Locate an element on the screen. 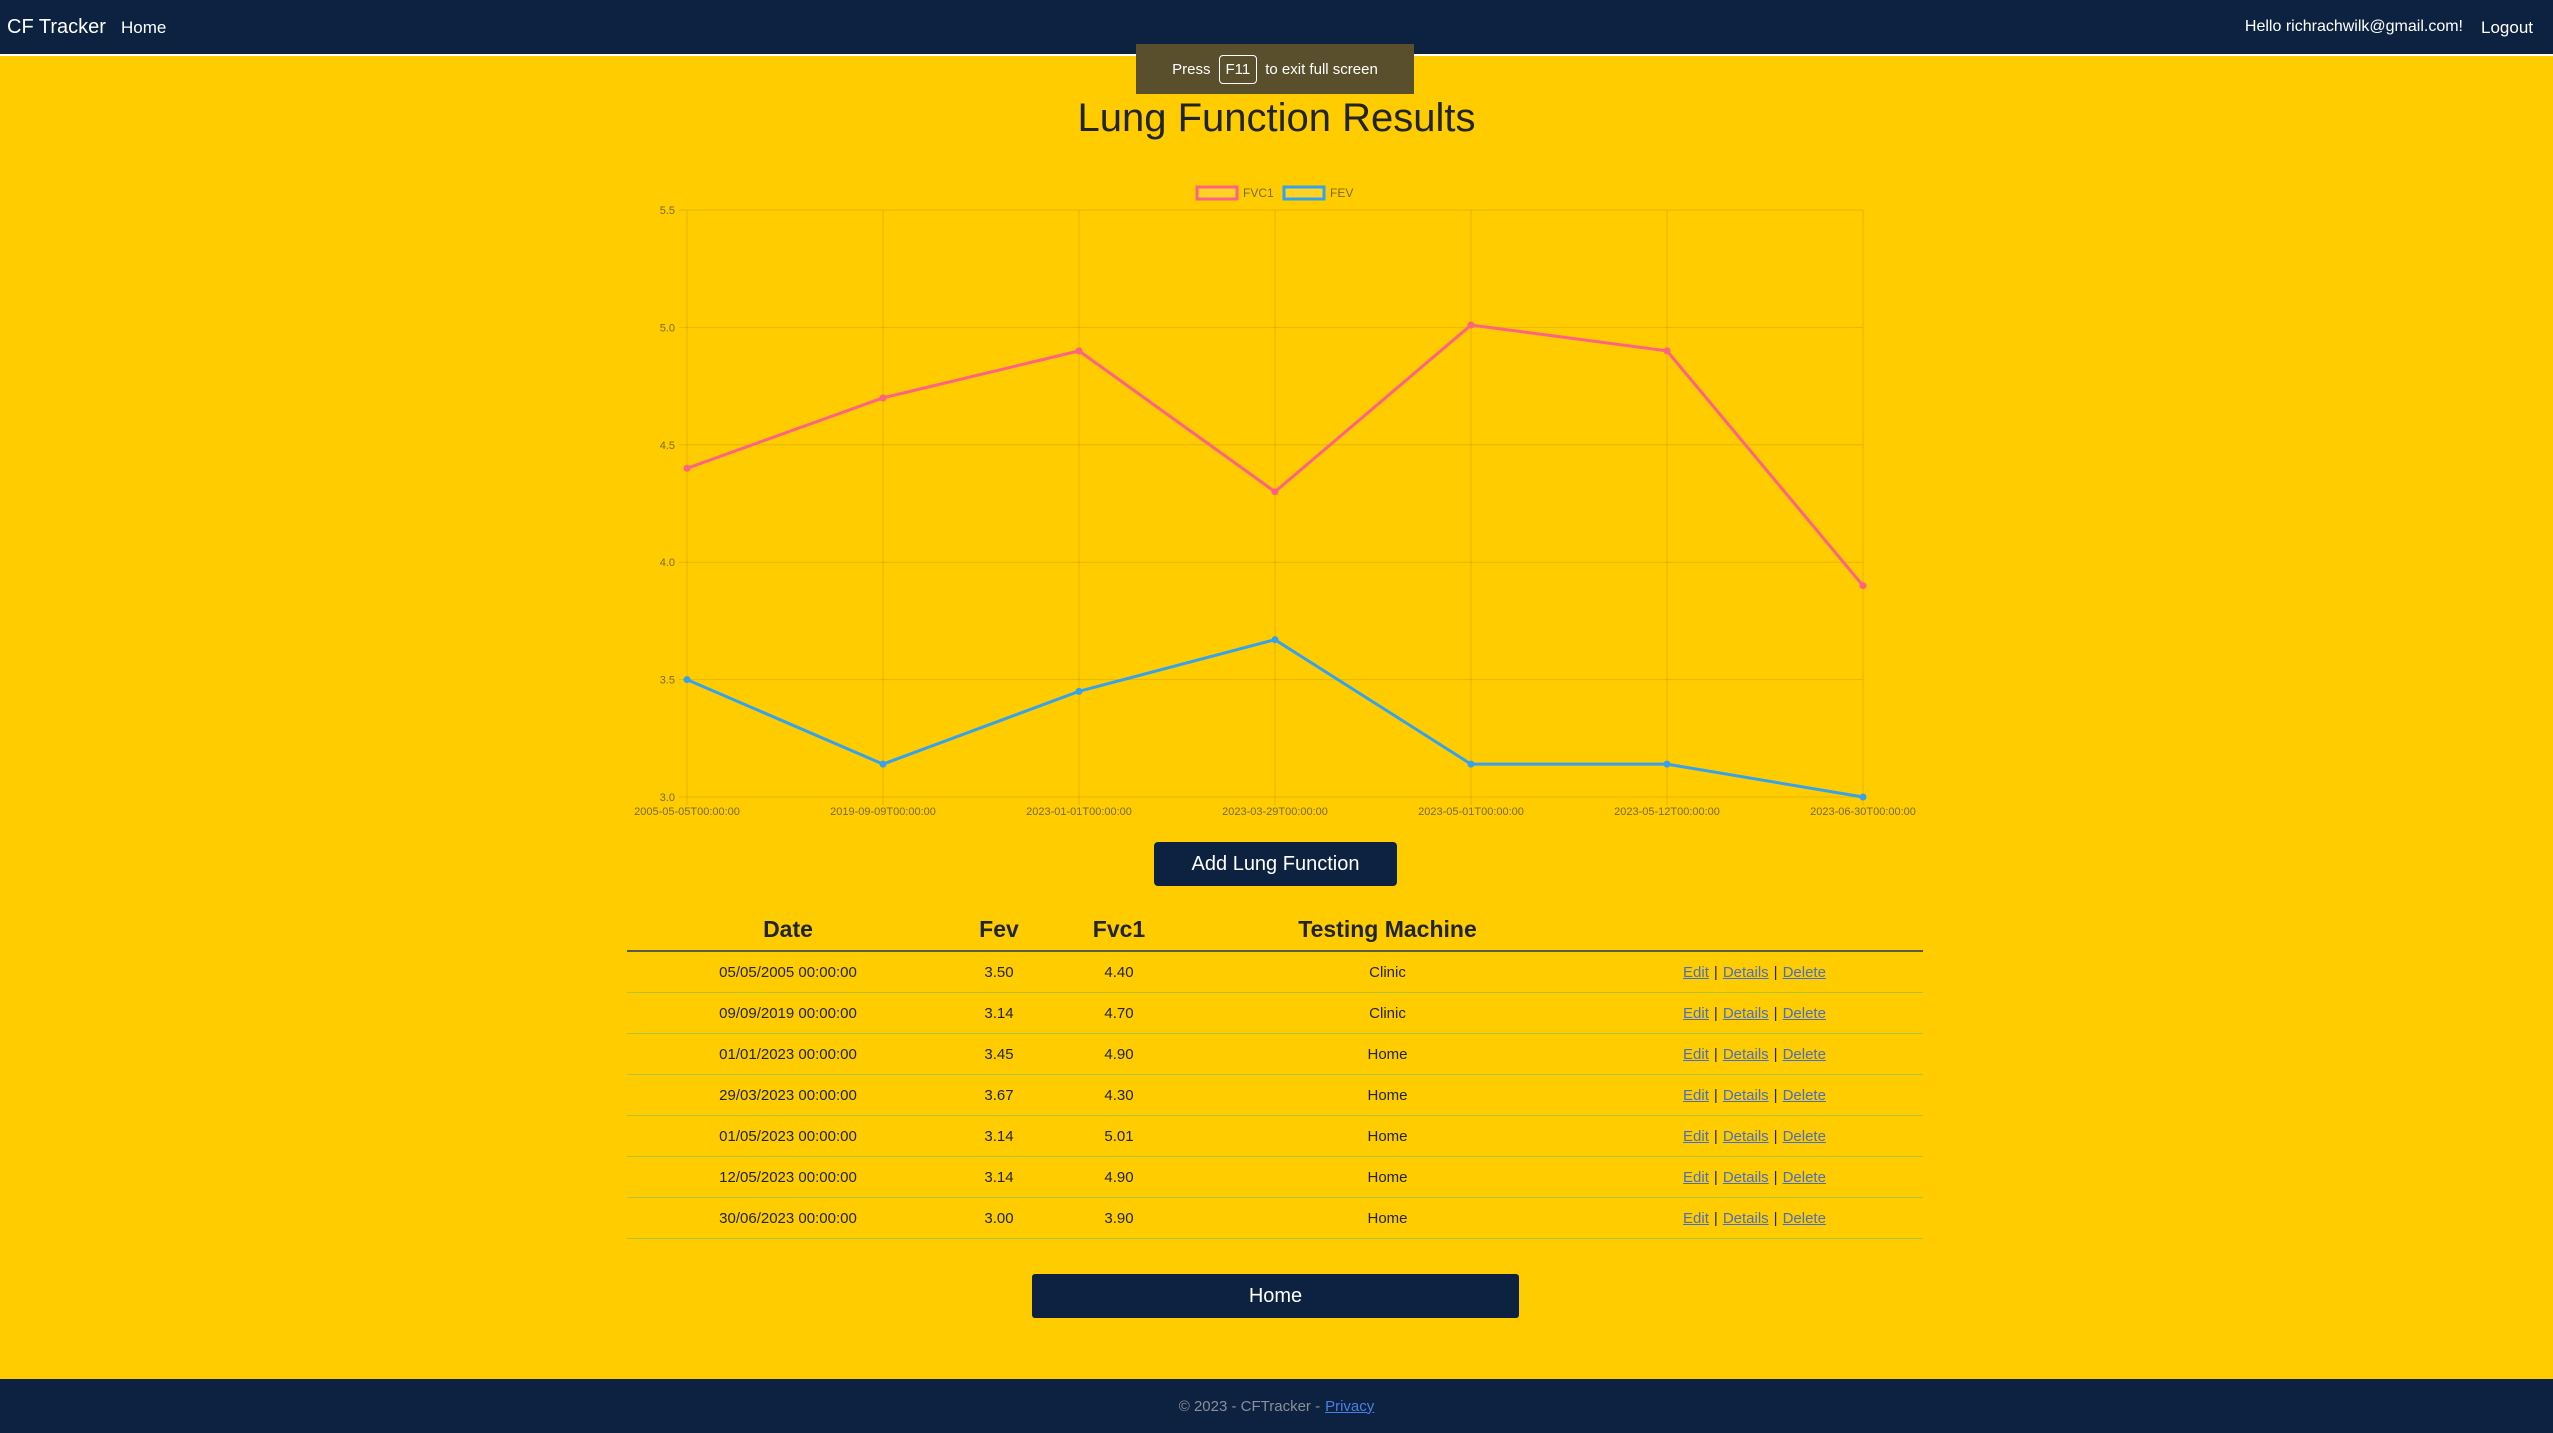 This screenshot has width=2553, height=1433. user-greeting-link: Hello richrachwilk@gmail.com! is located at coordinates (2354, 28).